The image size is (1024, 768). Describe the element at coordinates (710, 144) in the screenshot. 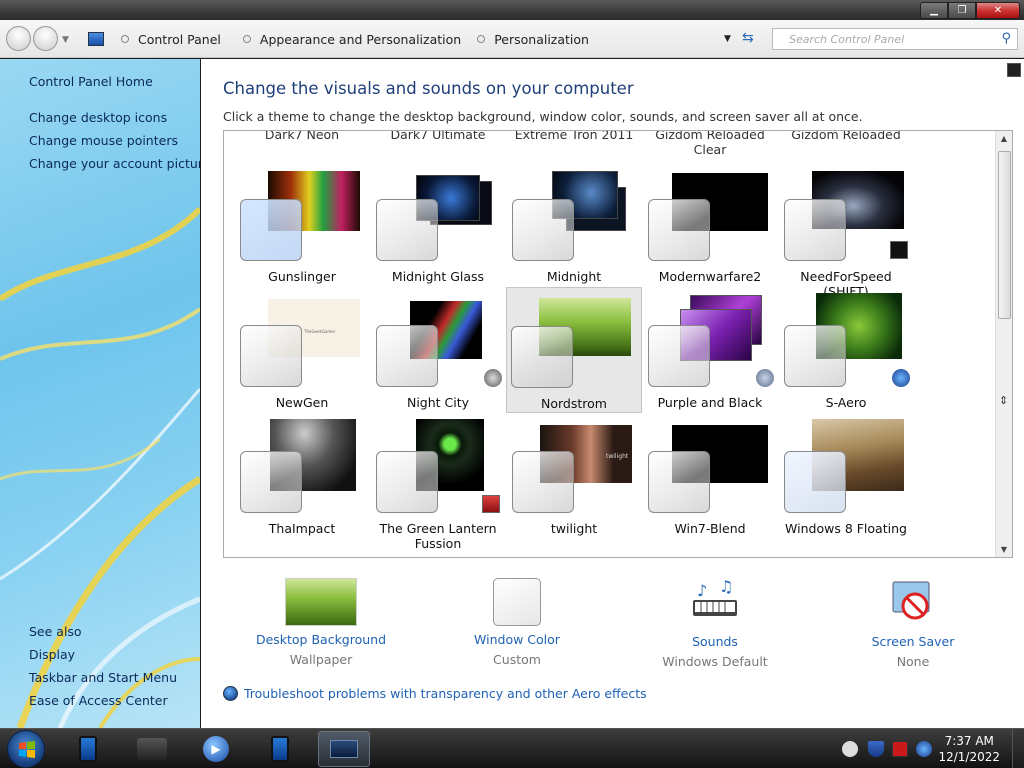

I see `theme-label: Gizdom Reloaded Clear` at that location.